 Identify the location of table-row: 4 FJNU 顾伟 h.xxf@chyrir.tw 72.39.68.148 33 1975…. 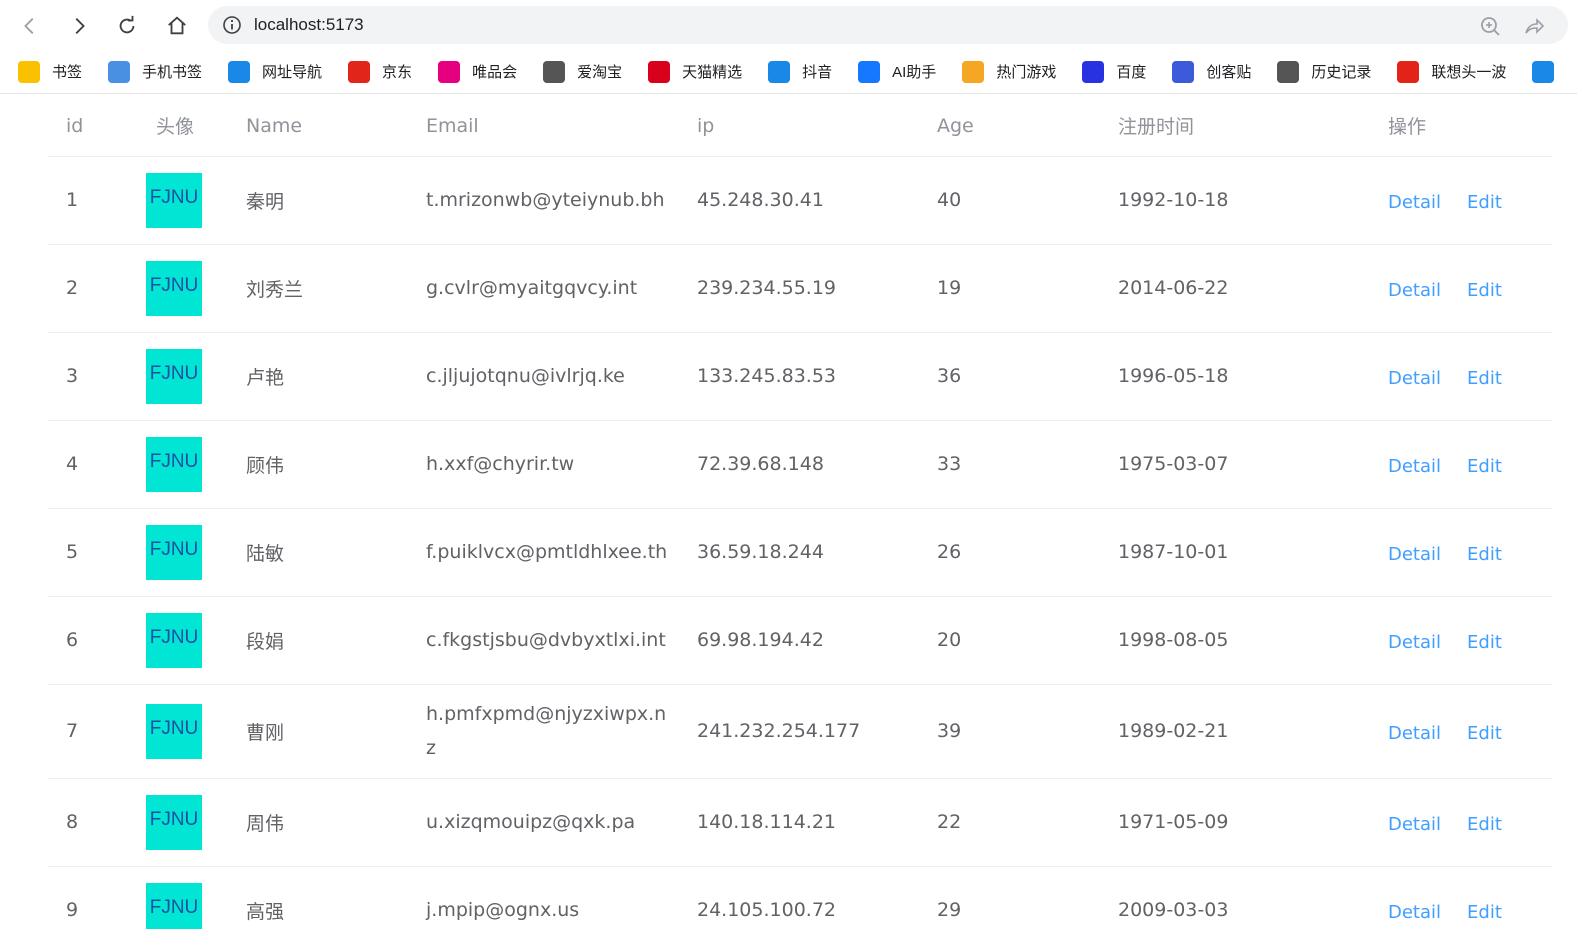
(800, 464).